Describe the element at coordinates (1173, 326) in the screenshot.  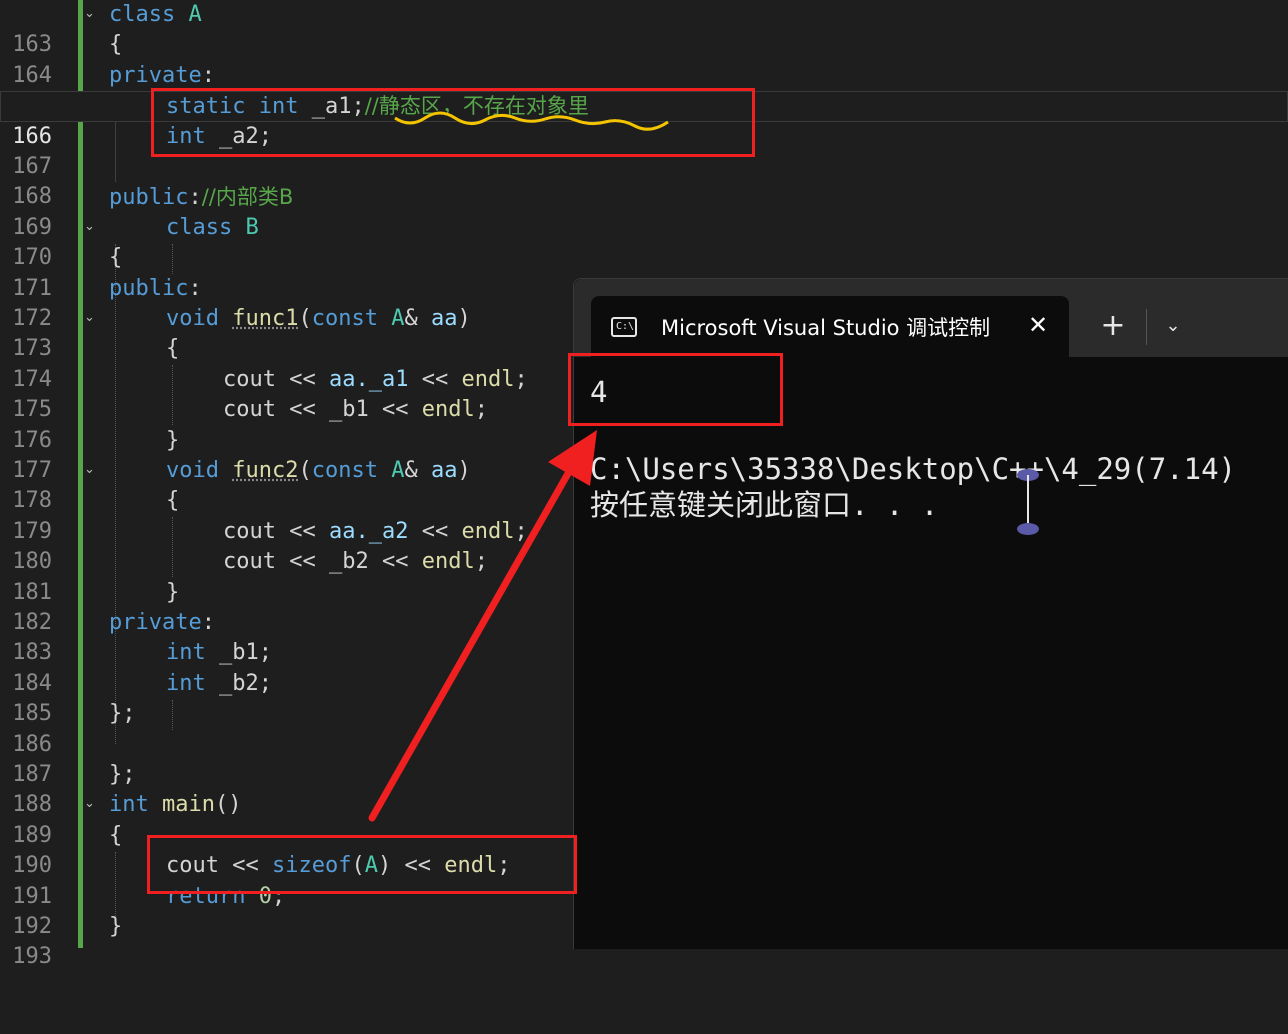
I see `chevron-down-icon: ⌄` at that location.